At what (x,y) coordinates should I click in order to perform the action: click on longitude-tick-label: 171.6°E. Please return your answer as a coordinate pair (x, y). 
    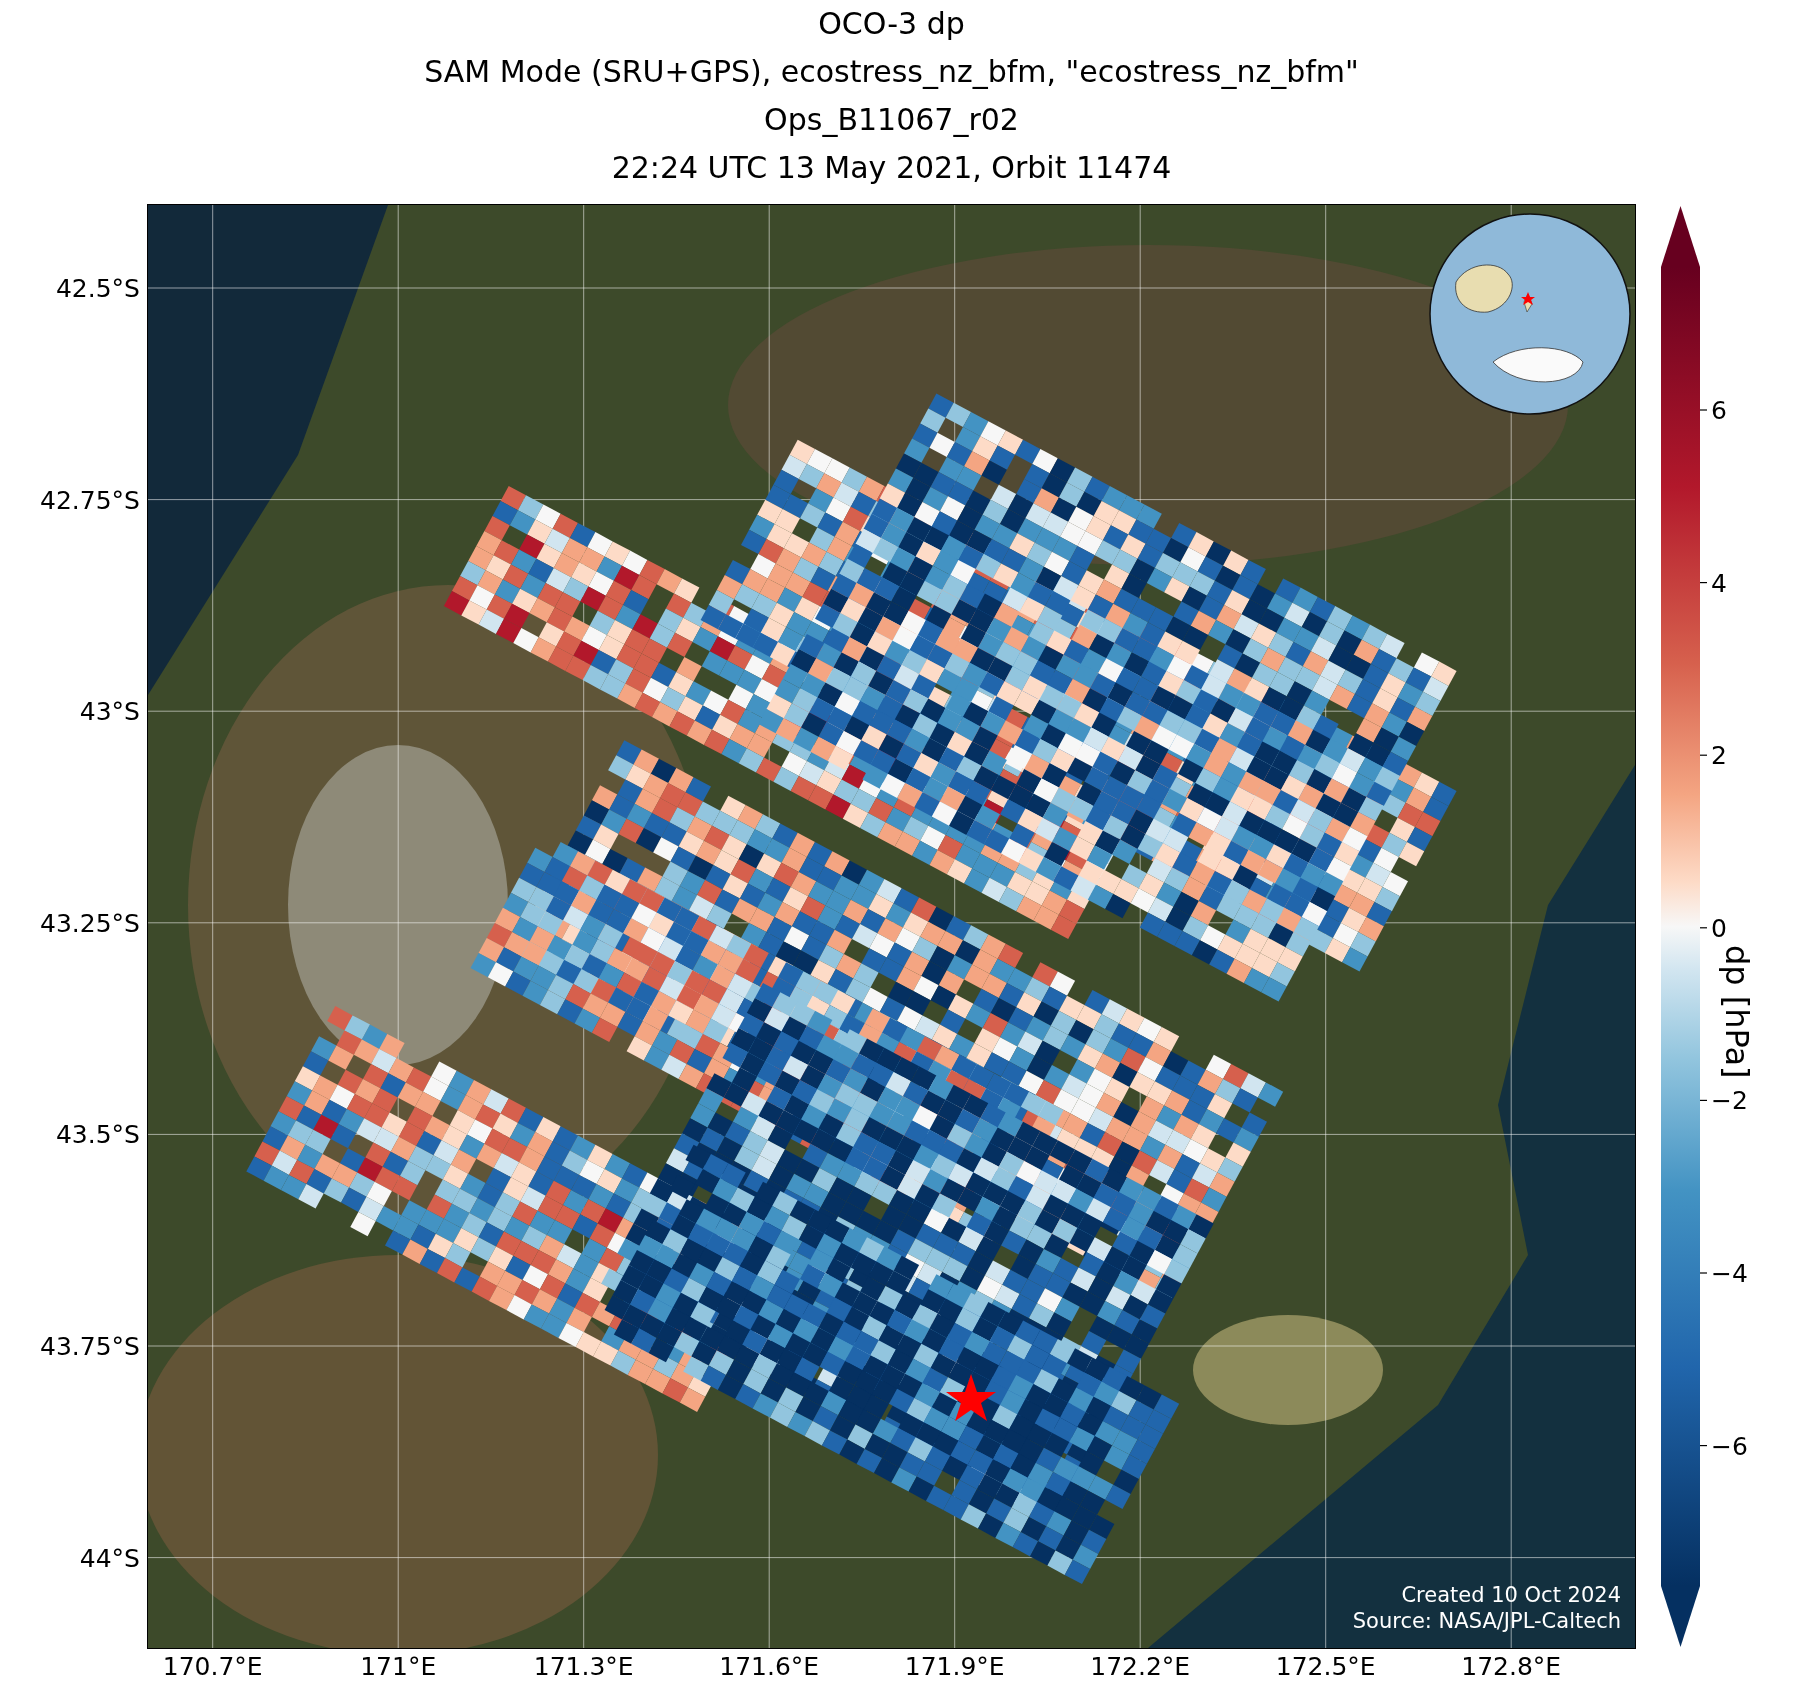
    Looking at the image, I should click on (769, 1666).